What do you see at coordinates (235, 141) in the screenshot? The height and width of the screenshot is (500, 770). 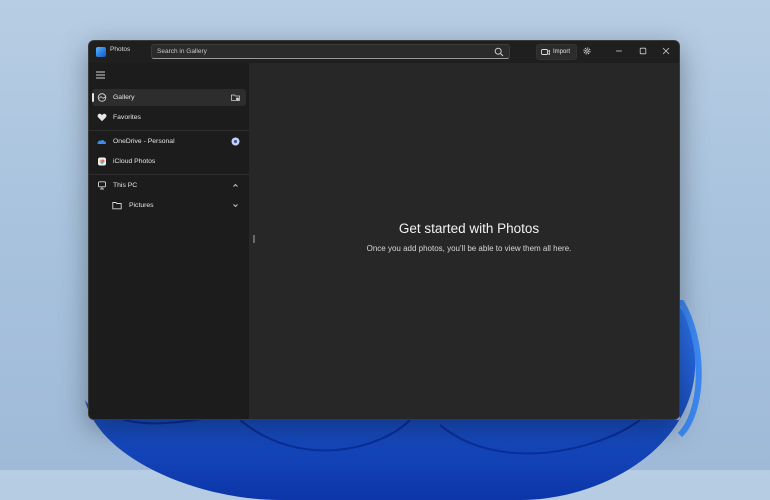 I see `status-dot-icon` at bounding box center [235, 141].